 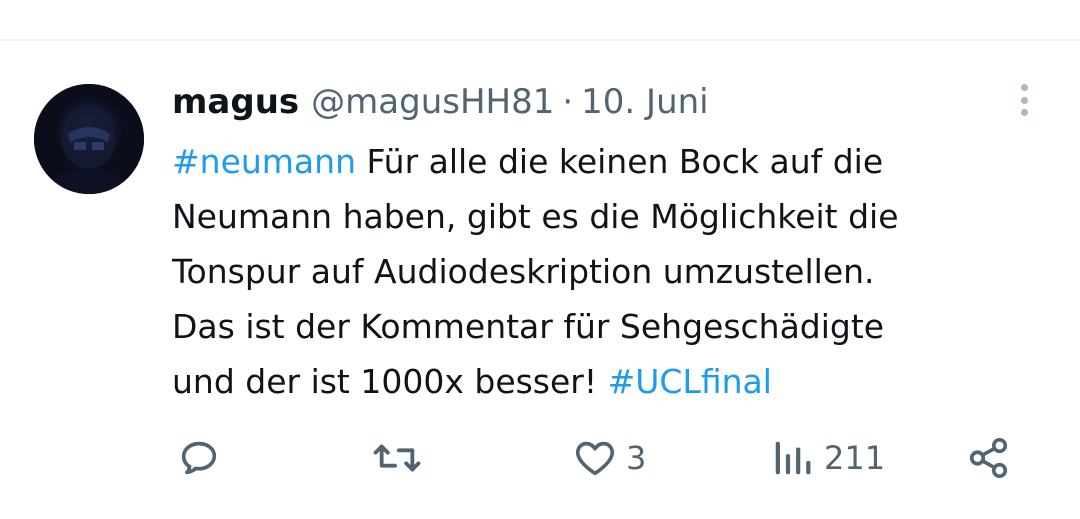 What do you see at coordinates (855, 458) in the screenshot?
I see `views-count: 211` at bounding box center [855, 458].